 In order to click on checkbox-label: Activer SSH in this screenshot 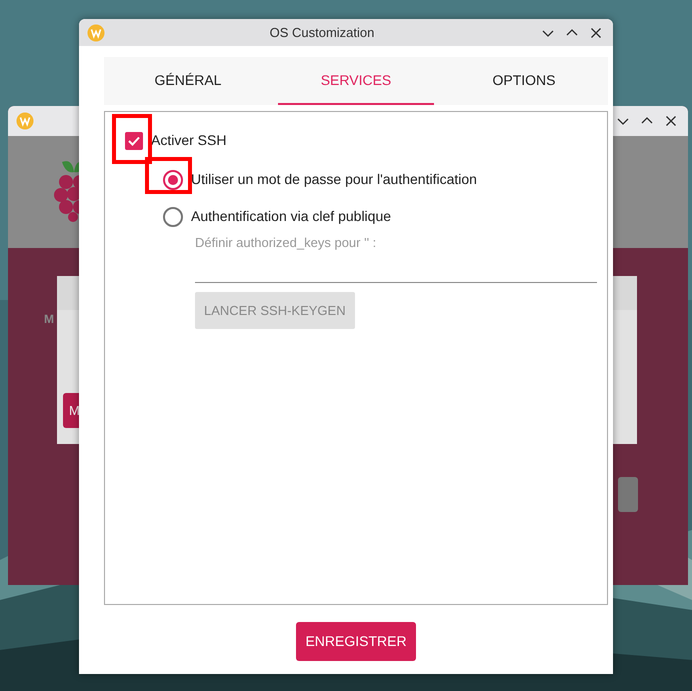, I will do `click(188, 140)`.